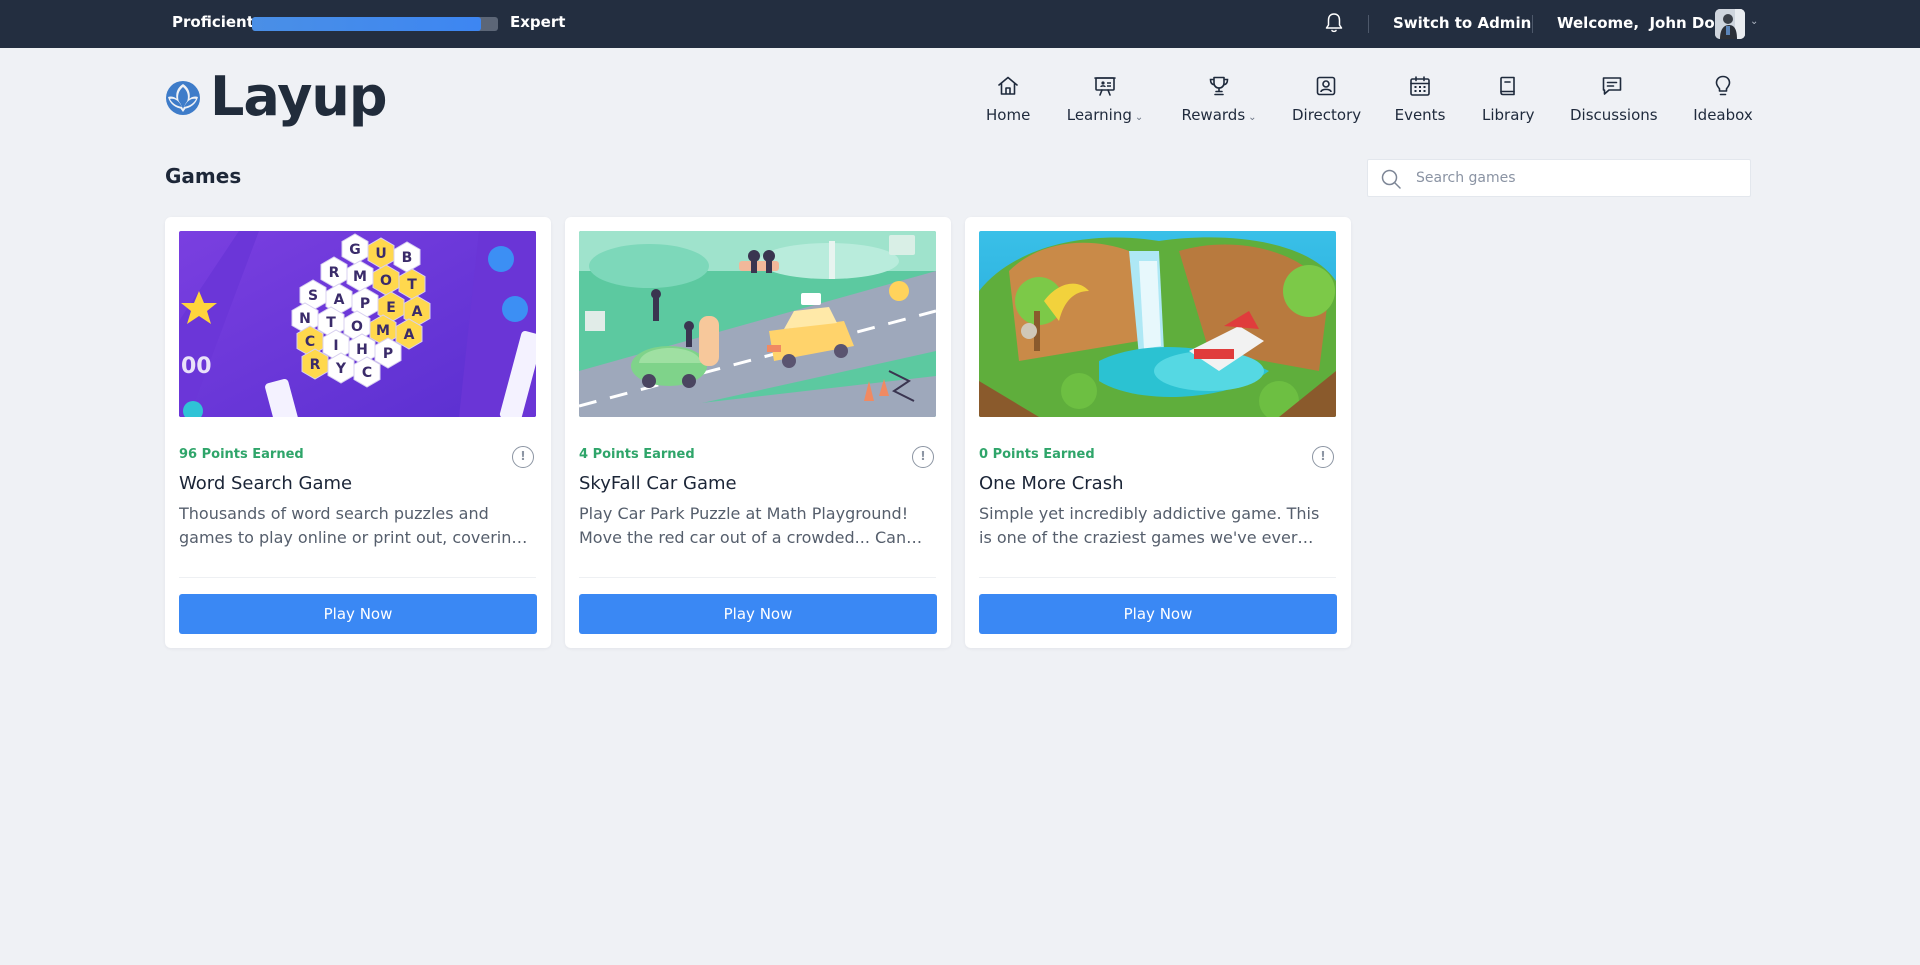 This screenshot has width=1920, height=965. Describe the element at coordinates (1508, 100) in the screenshot. I see `nav-item-library: Library` at that location.